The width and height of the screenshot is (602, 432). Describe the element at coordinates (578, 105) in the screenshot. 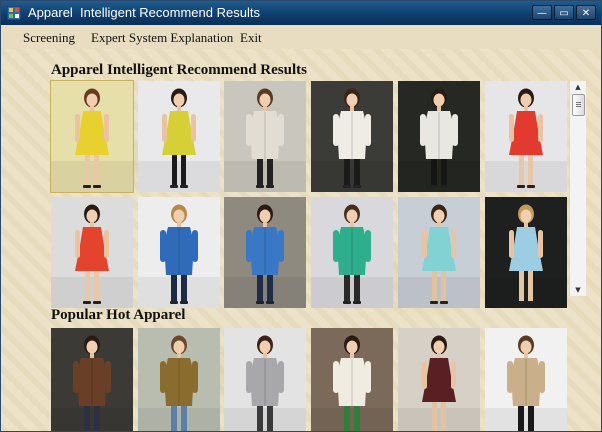

I see `scrollbar-thumb` at that location.